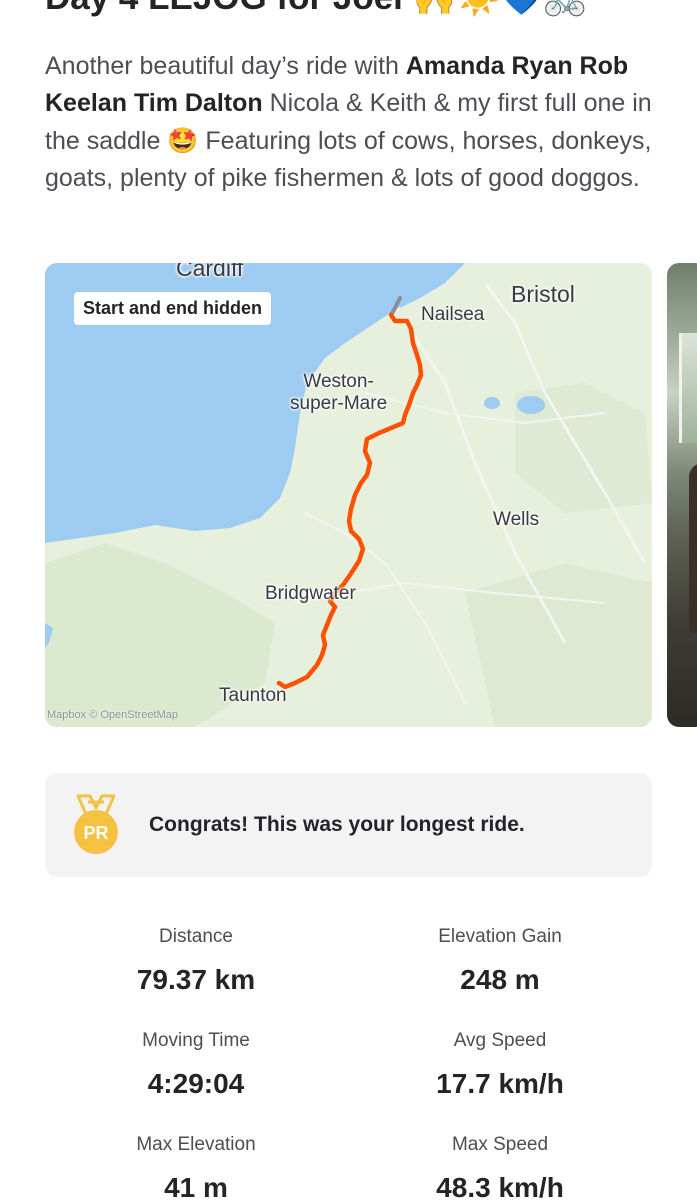  Describe the element at coordinates (196, 936) in the screenshot. I see `stat-label: Distance` at that location.